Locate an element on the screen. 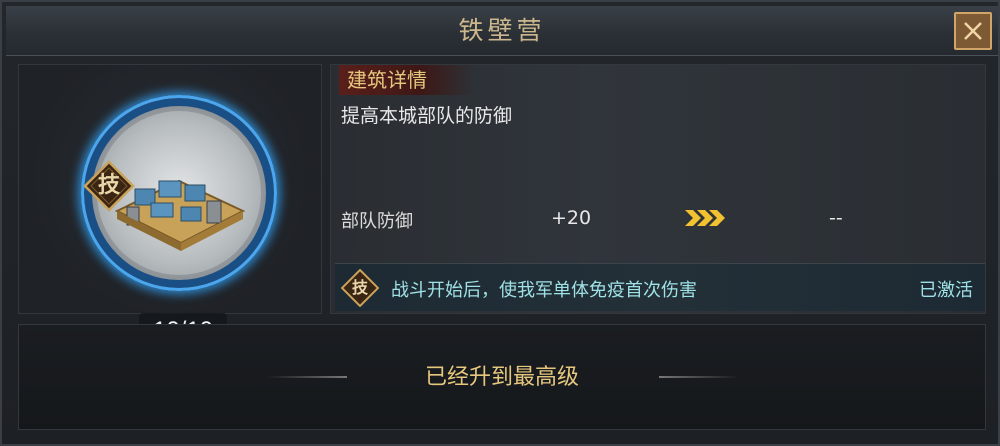 Image resolution: width=1000 pixels, height=446 pixels. max-level-label: 已经升到最高级 is located at coordinates (501, 377).